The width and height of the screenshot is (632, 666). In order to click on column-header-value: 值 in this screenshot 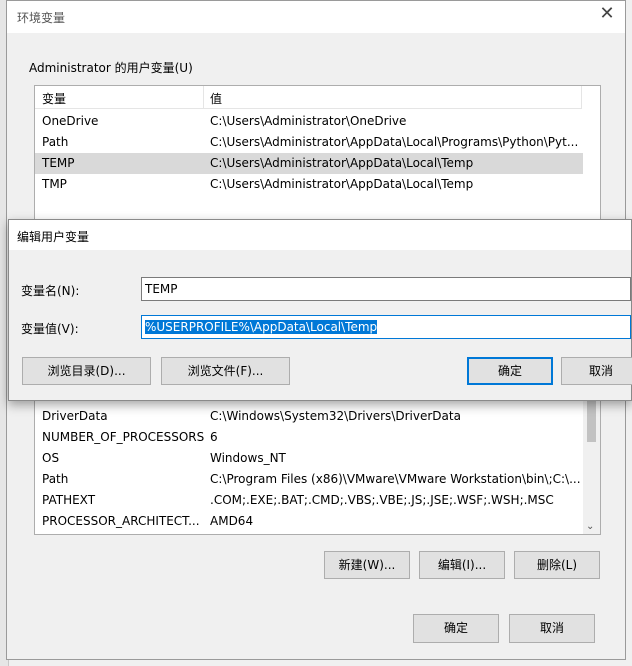, I will do `click(216, 98)`.